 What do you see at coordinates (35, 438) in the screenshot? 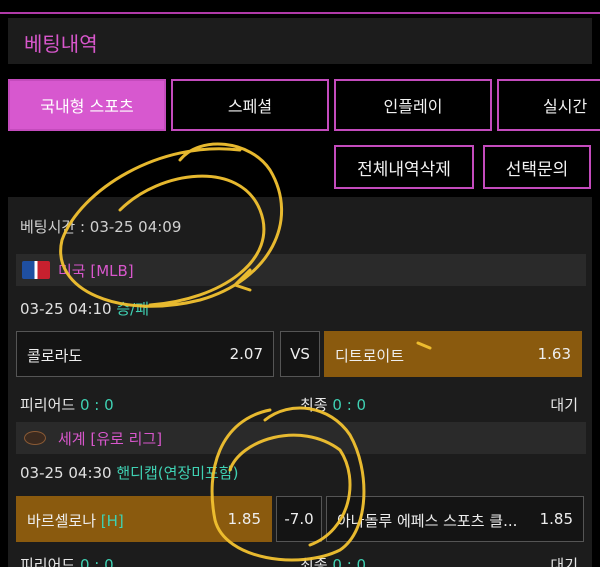
I see `euroleague-logo-icon` at bounding box center [35, 438].